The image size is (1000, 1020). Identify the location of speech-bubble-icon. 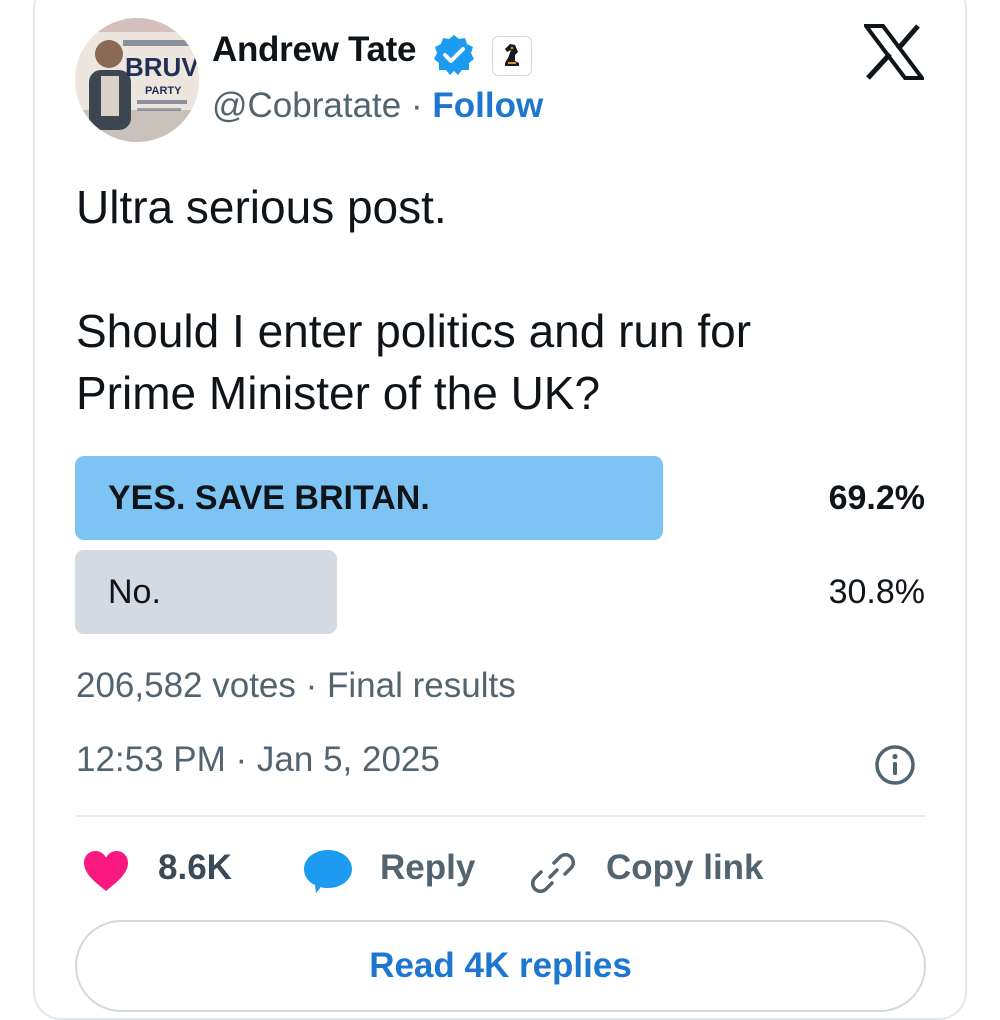
(328, 871).